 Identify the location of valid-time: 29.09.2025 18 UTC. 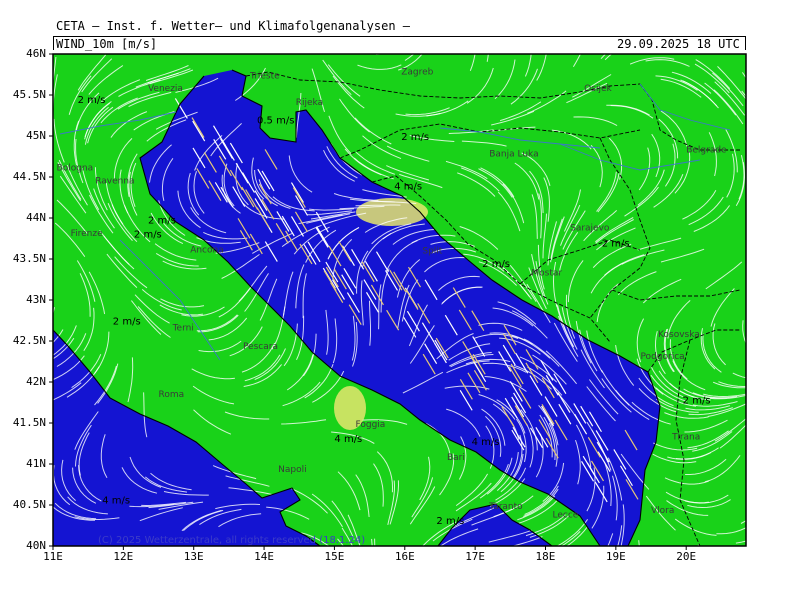
(678, 44).